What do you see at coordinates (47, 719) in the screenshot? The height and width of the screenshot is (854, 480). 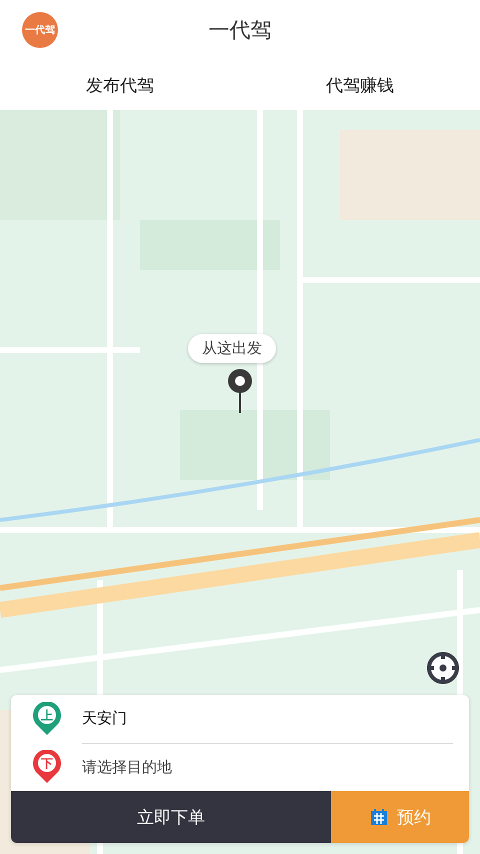 I see `pickup-marker-icon: 上` at bounding box center [47, 719].